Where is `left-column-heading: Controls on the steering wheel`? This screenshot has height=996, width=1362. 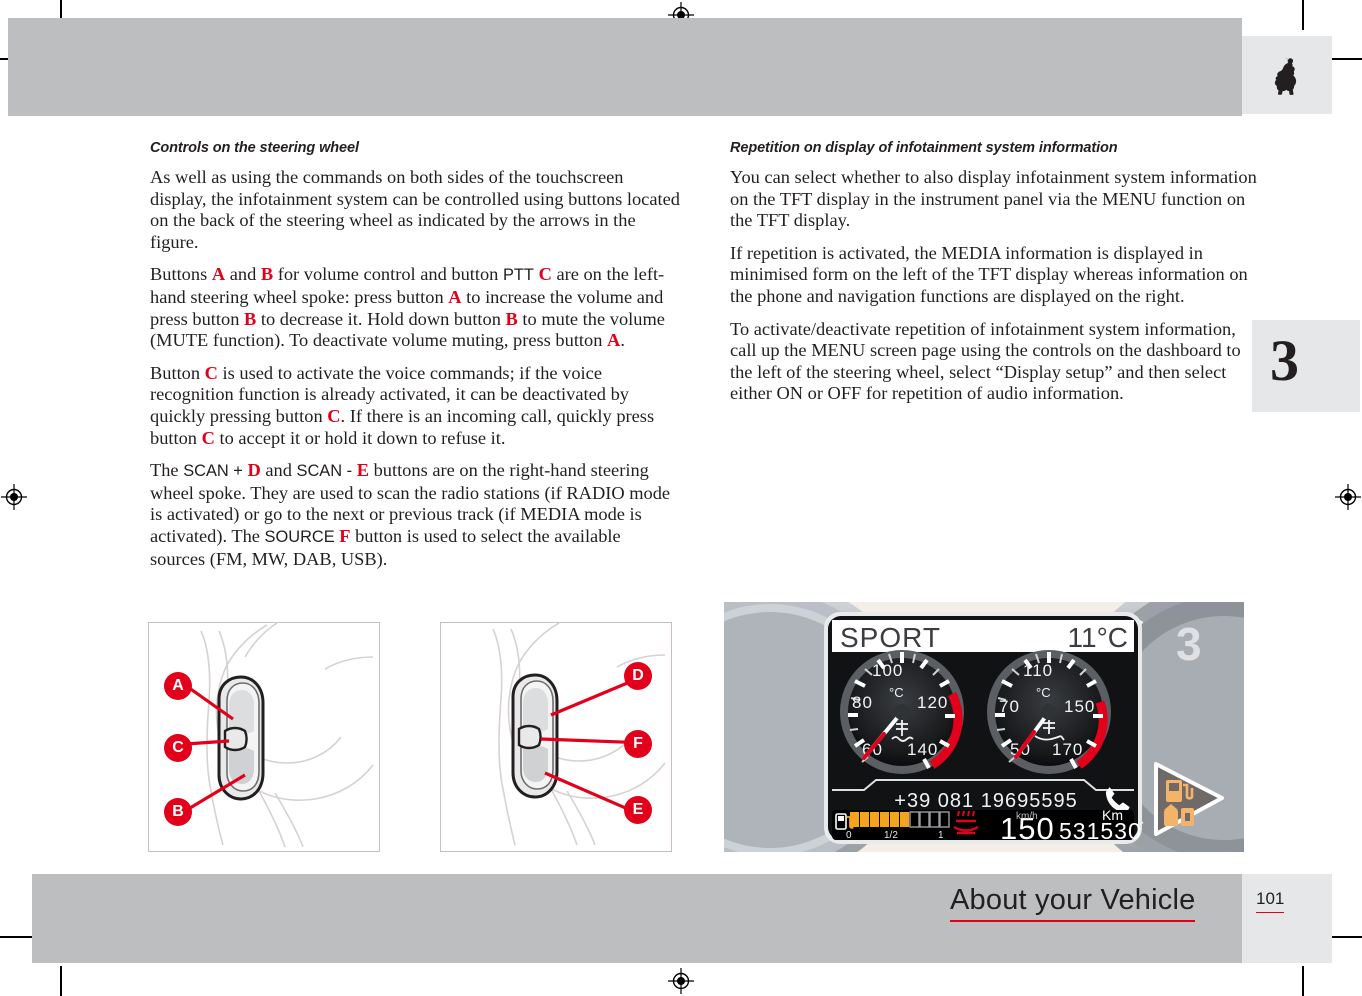
left-column-heading: Controls on the steering wheel is located at coordinates (254, 148).